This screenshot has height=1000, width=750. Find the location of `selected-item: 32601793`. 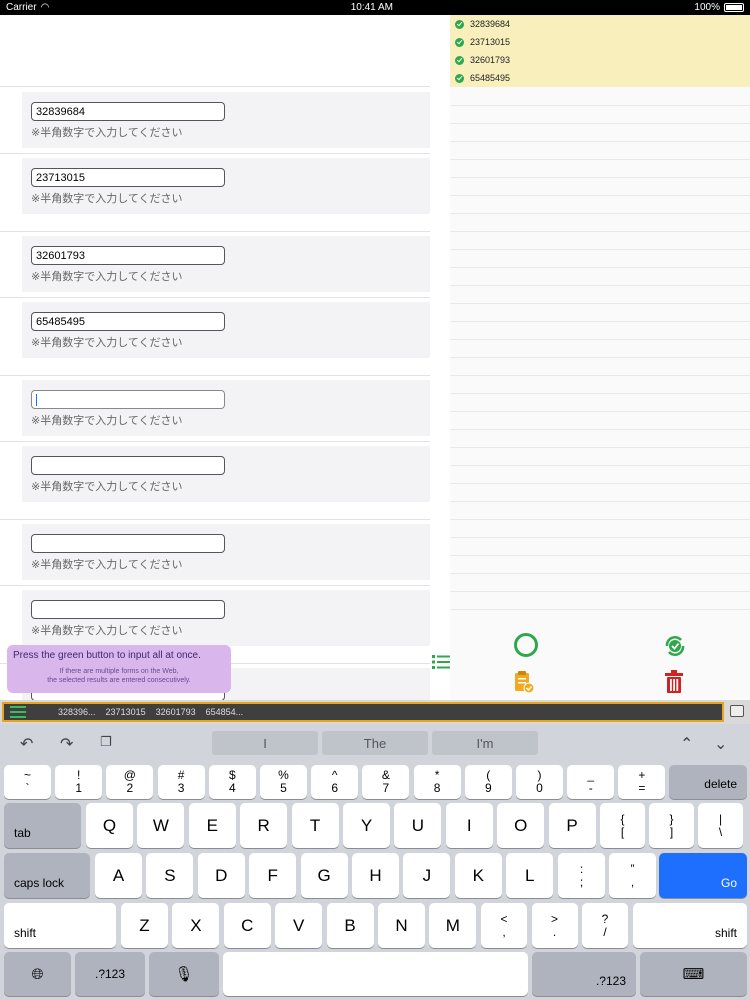

selected-item: 32601793 is located at coordinates (482, 60).